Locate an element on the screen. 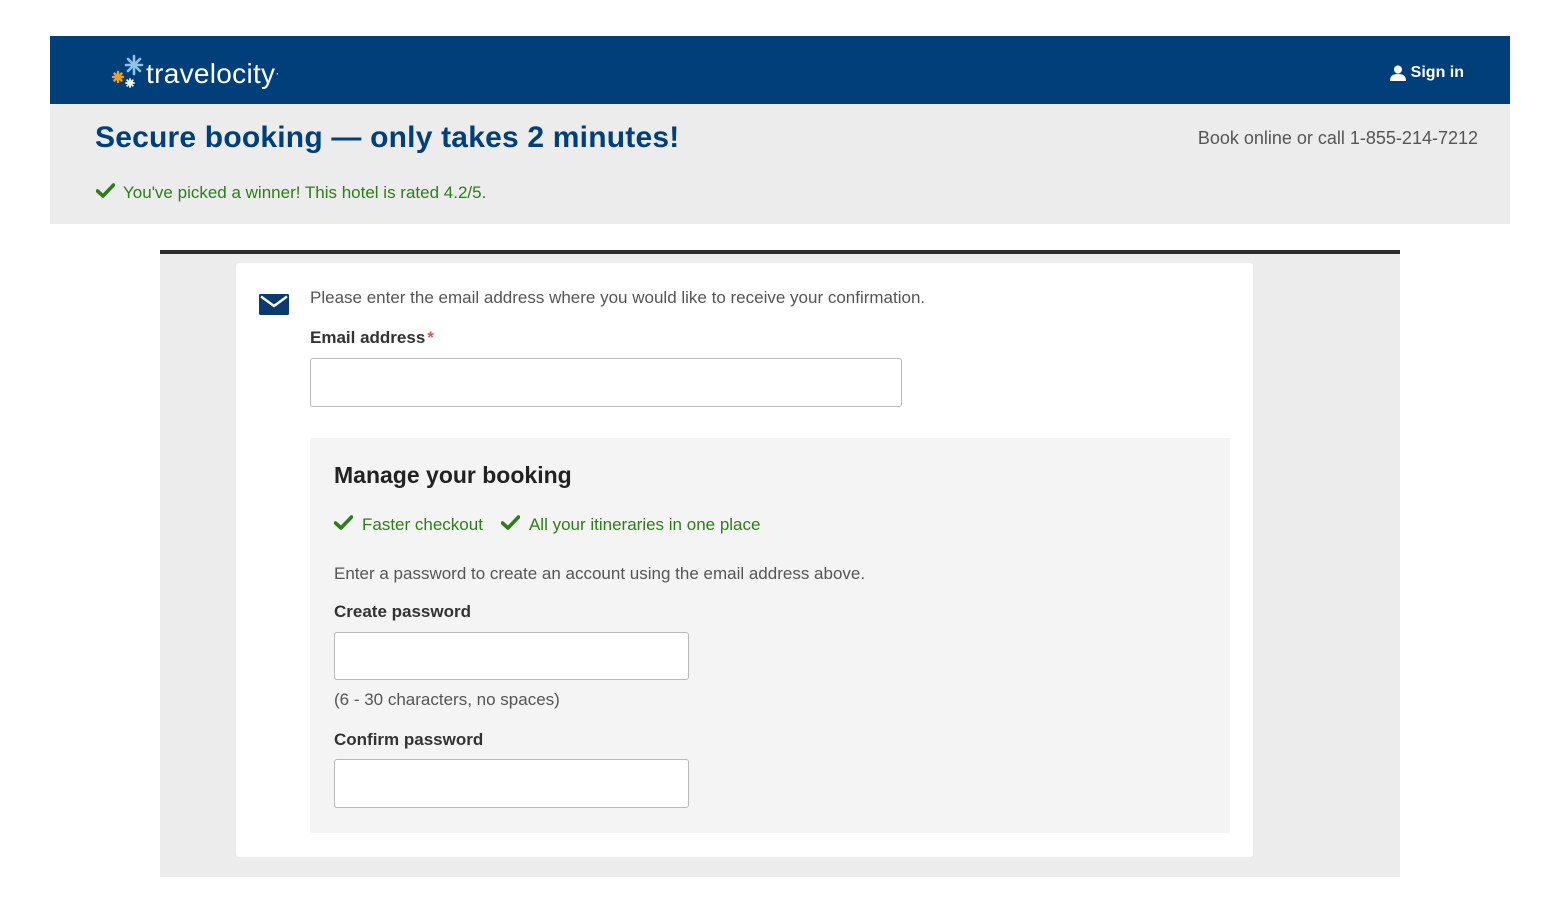 The image size is (1560, 900). email-field-label: Email address * is located at coordinates (372, 338).